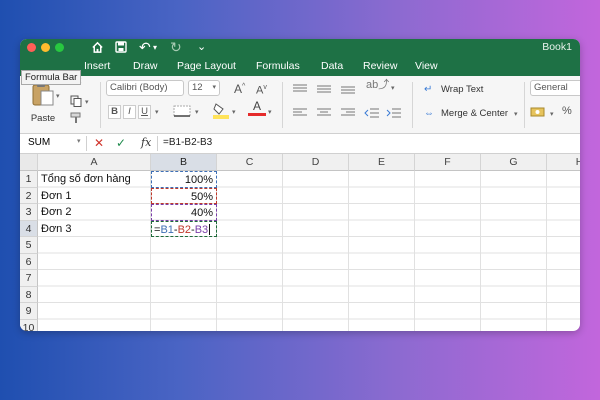 The width and height of the screenshot is (600, 400). I want to click on row-header-10: 10, so click(29, 325).